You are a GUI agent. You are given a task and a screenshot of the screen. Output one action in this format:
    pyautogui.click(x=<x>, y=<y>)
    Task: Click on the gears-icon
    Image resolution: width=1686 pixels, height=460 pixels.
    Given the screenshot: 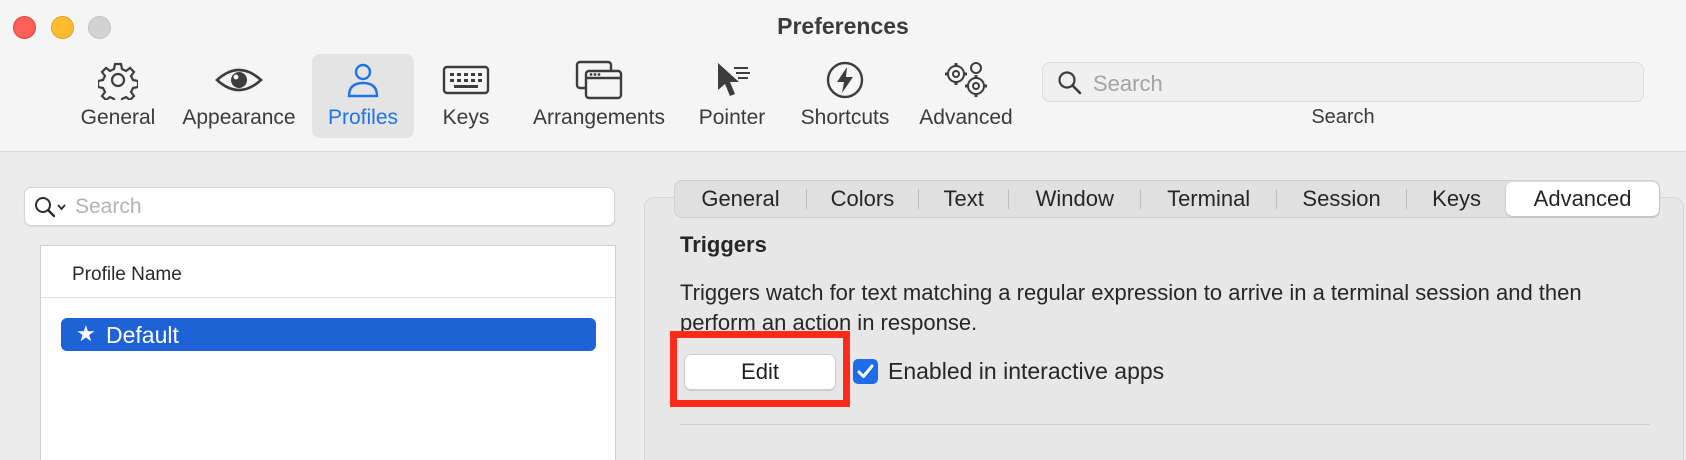 What is the action you would take?
    pyautogui.click(x=966, y=80)
    